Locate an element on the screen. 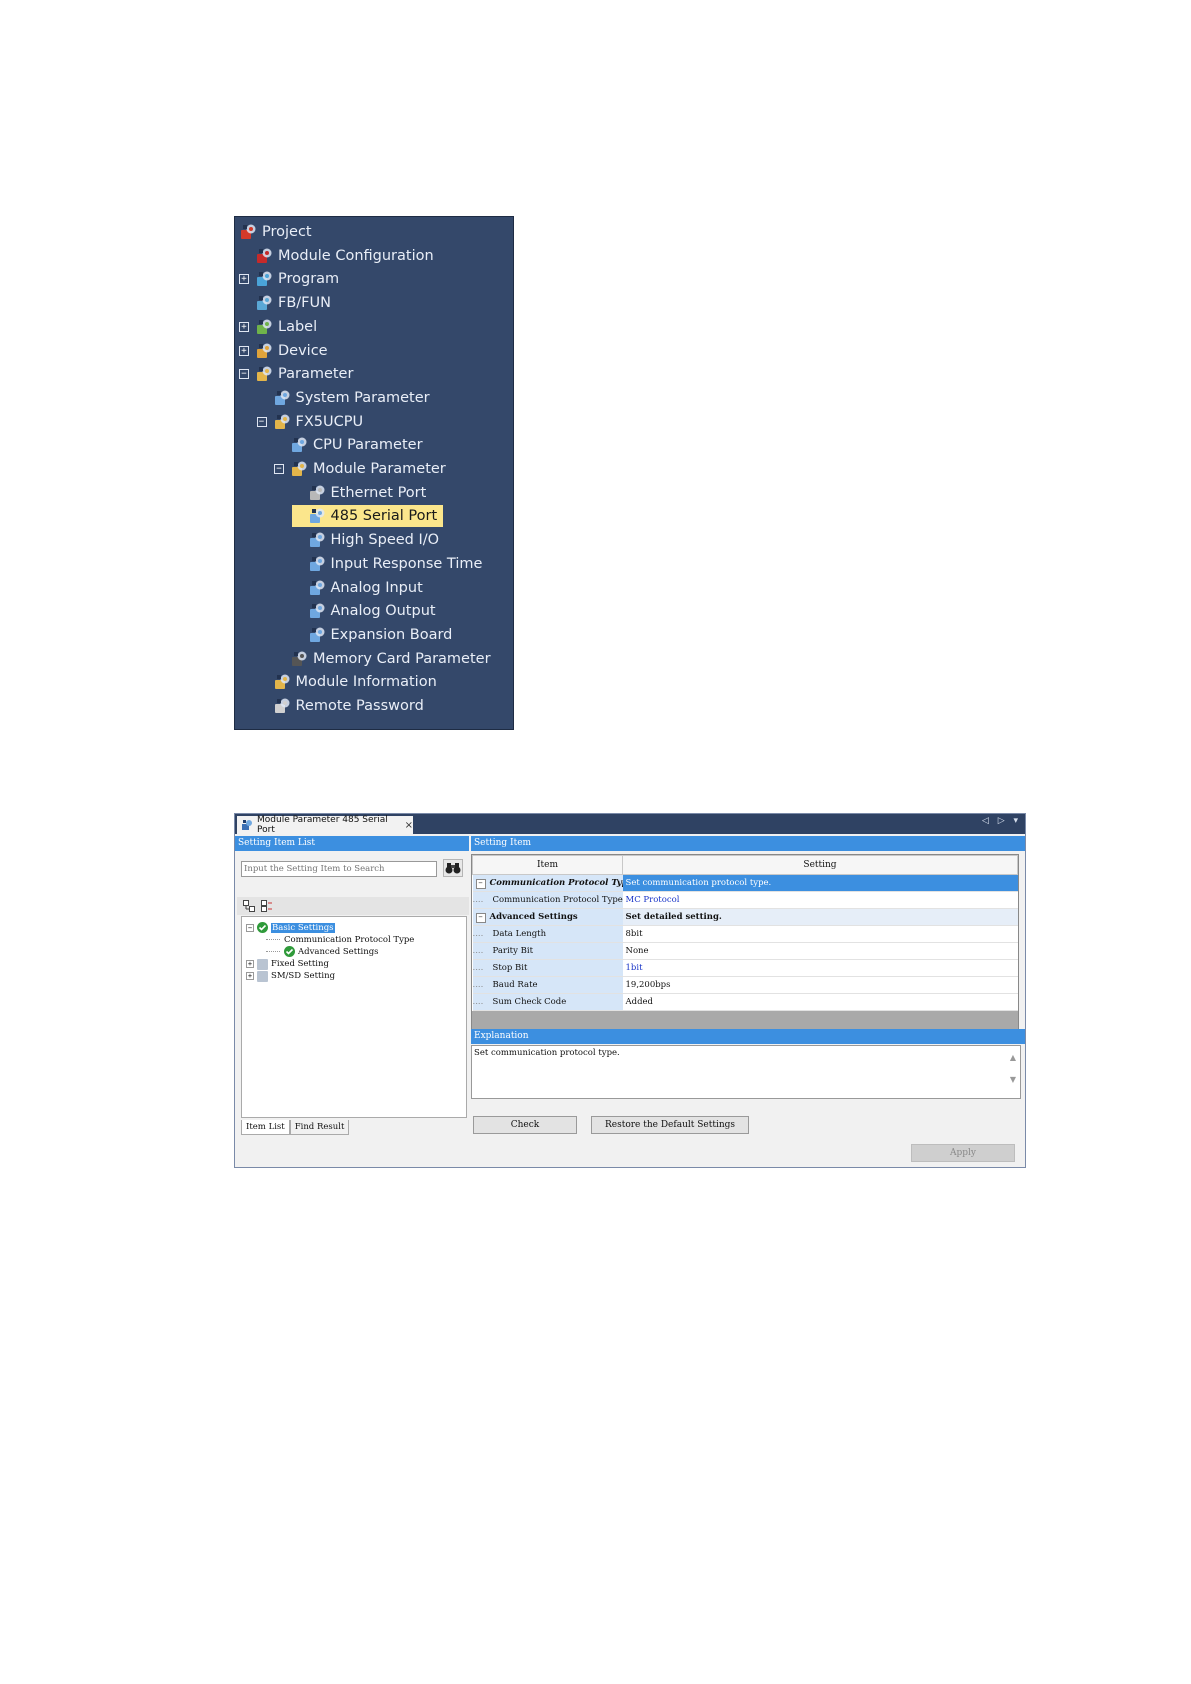 The width and height of the screenshot is (1191, 1684). grid-empty-area is located at coordinates (745, 1020).